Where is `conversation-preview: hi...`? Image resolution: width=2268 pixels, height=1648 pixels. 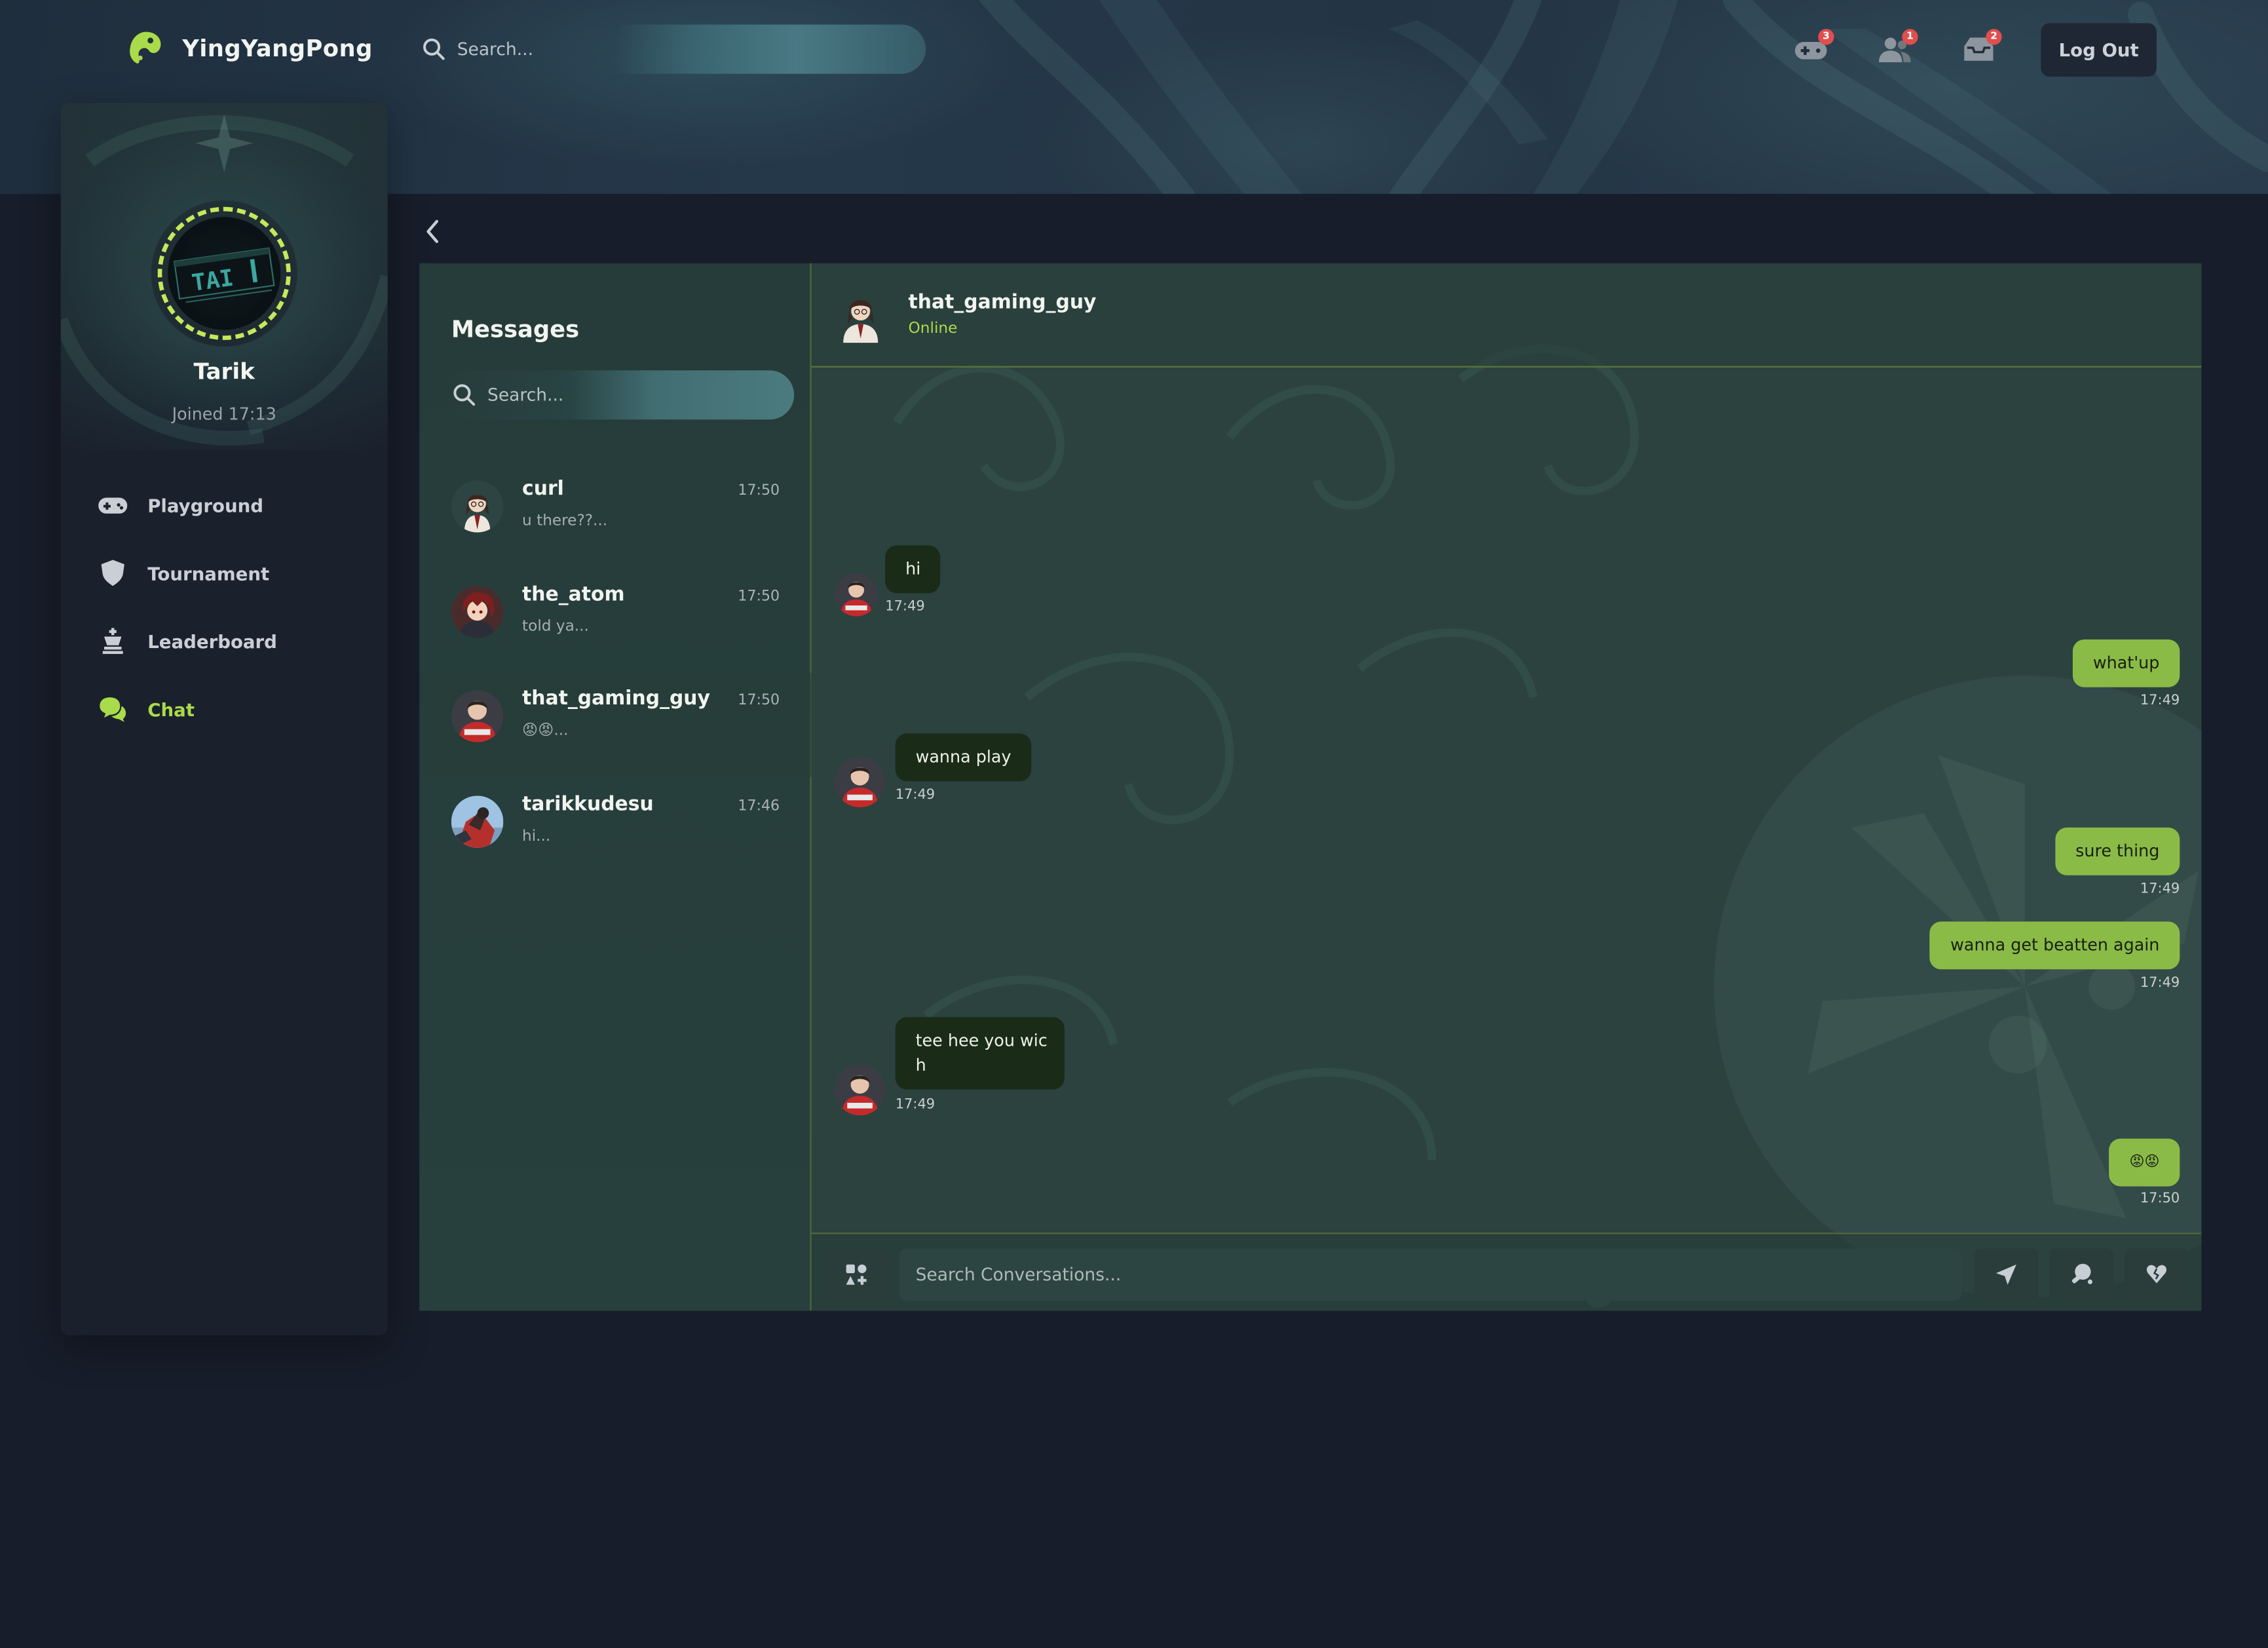
conversation-preview: hi... is located at coordinates (536, 836).